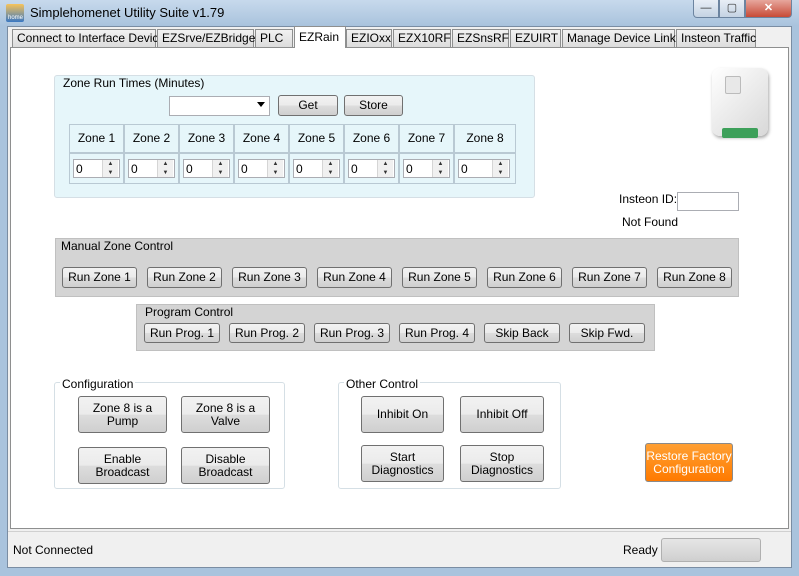  I want to click on disable-broadcast-button: Disable Broadcast, so click(225, 465).